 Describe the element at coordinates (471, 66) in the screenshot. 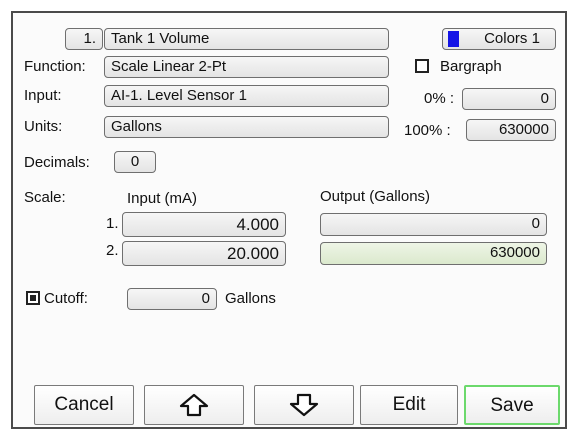

I see `bargraph-label: Bargraph` at that location.